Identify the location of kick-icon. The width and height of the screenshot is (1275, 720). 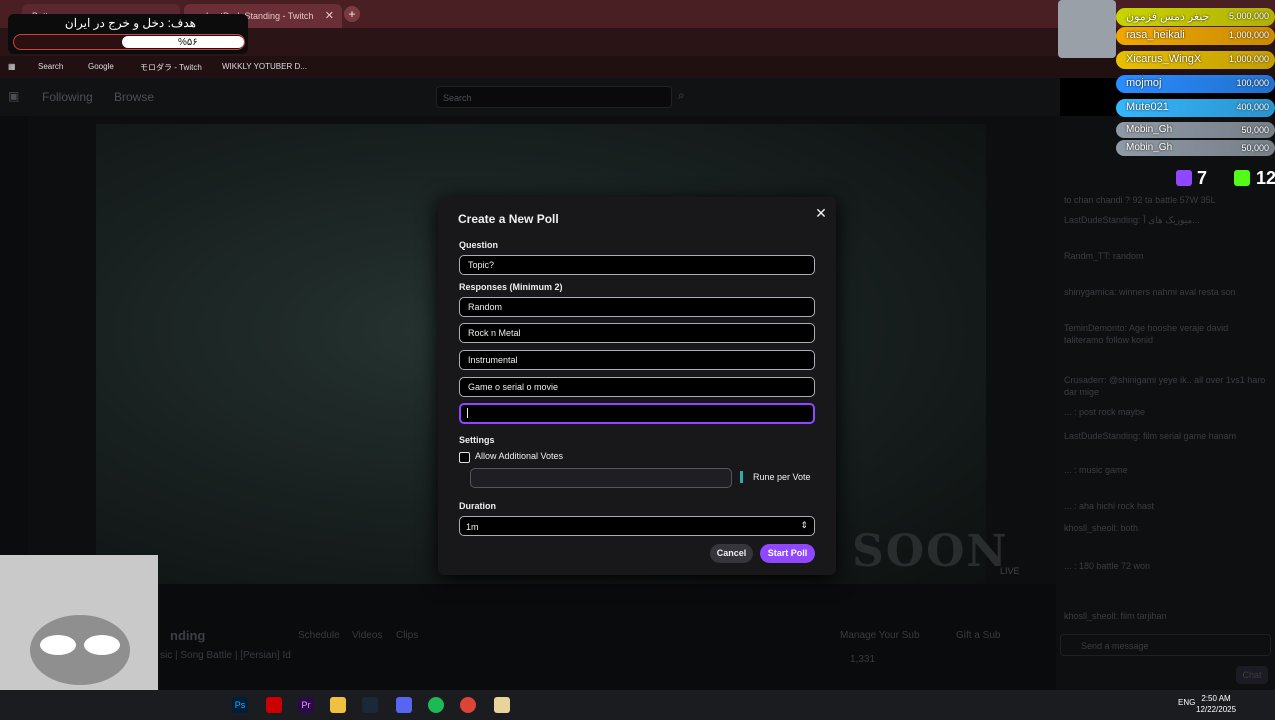
(1242, 178).